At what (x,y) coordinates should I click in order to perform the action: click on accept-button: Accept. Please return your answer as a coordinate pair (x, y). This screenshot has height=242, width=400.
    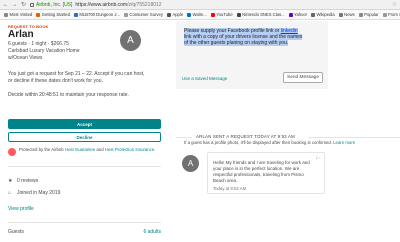
    Looking at the image, I should click on (84, 124).